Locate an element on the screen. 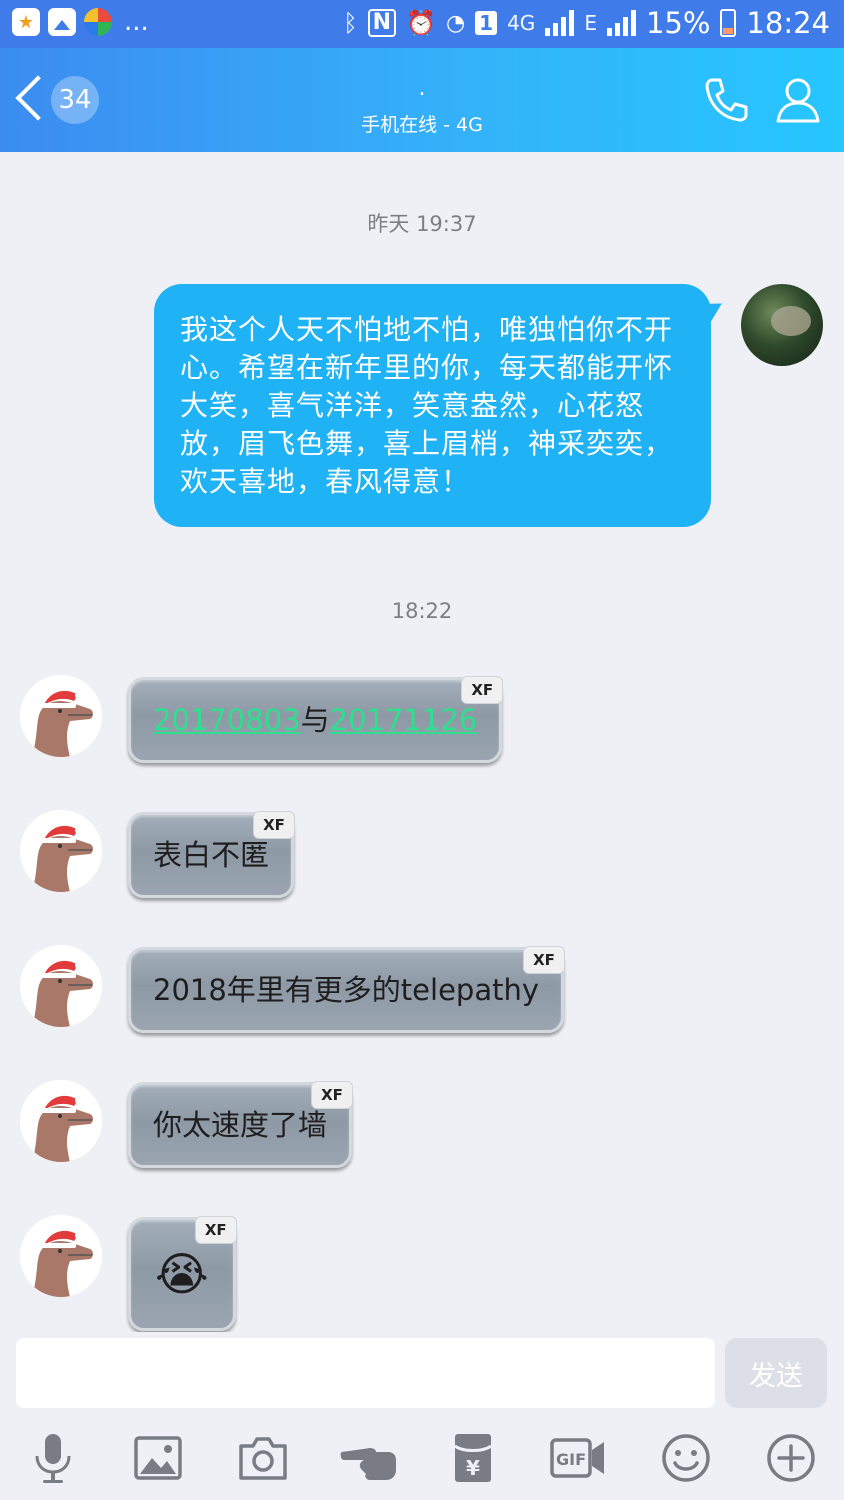 The image size is (844, 1500). message-input is located at coordinates (365, 1373).